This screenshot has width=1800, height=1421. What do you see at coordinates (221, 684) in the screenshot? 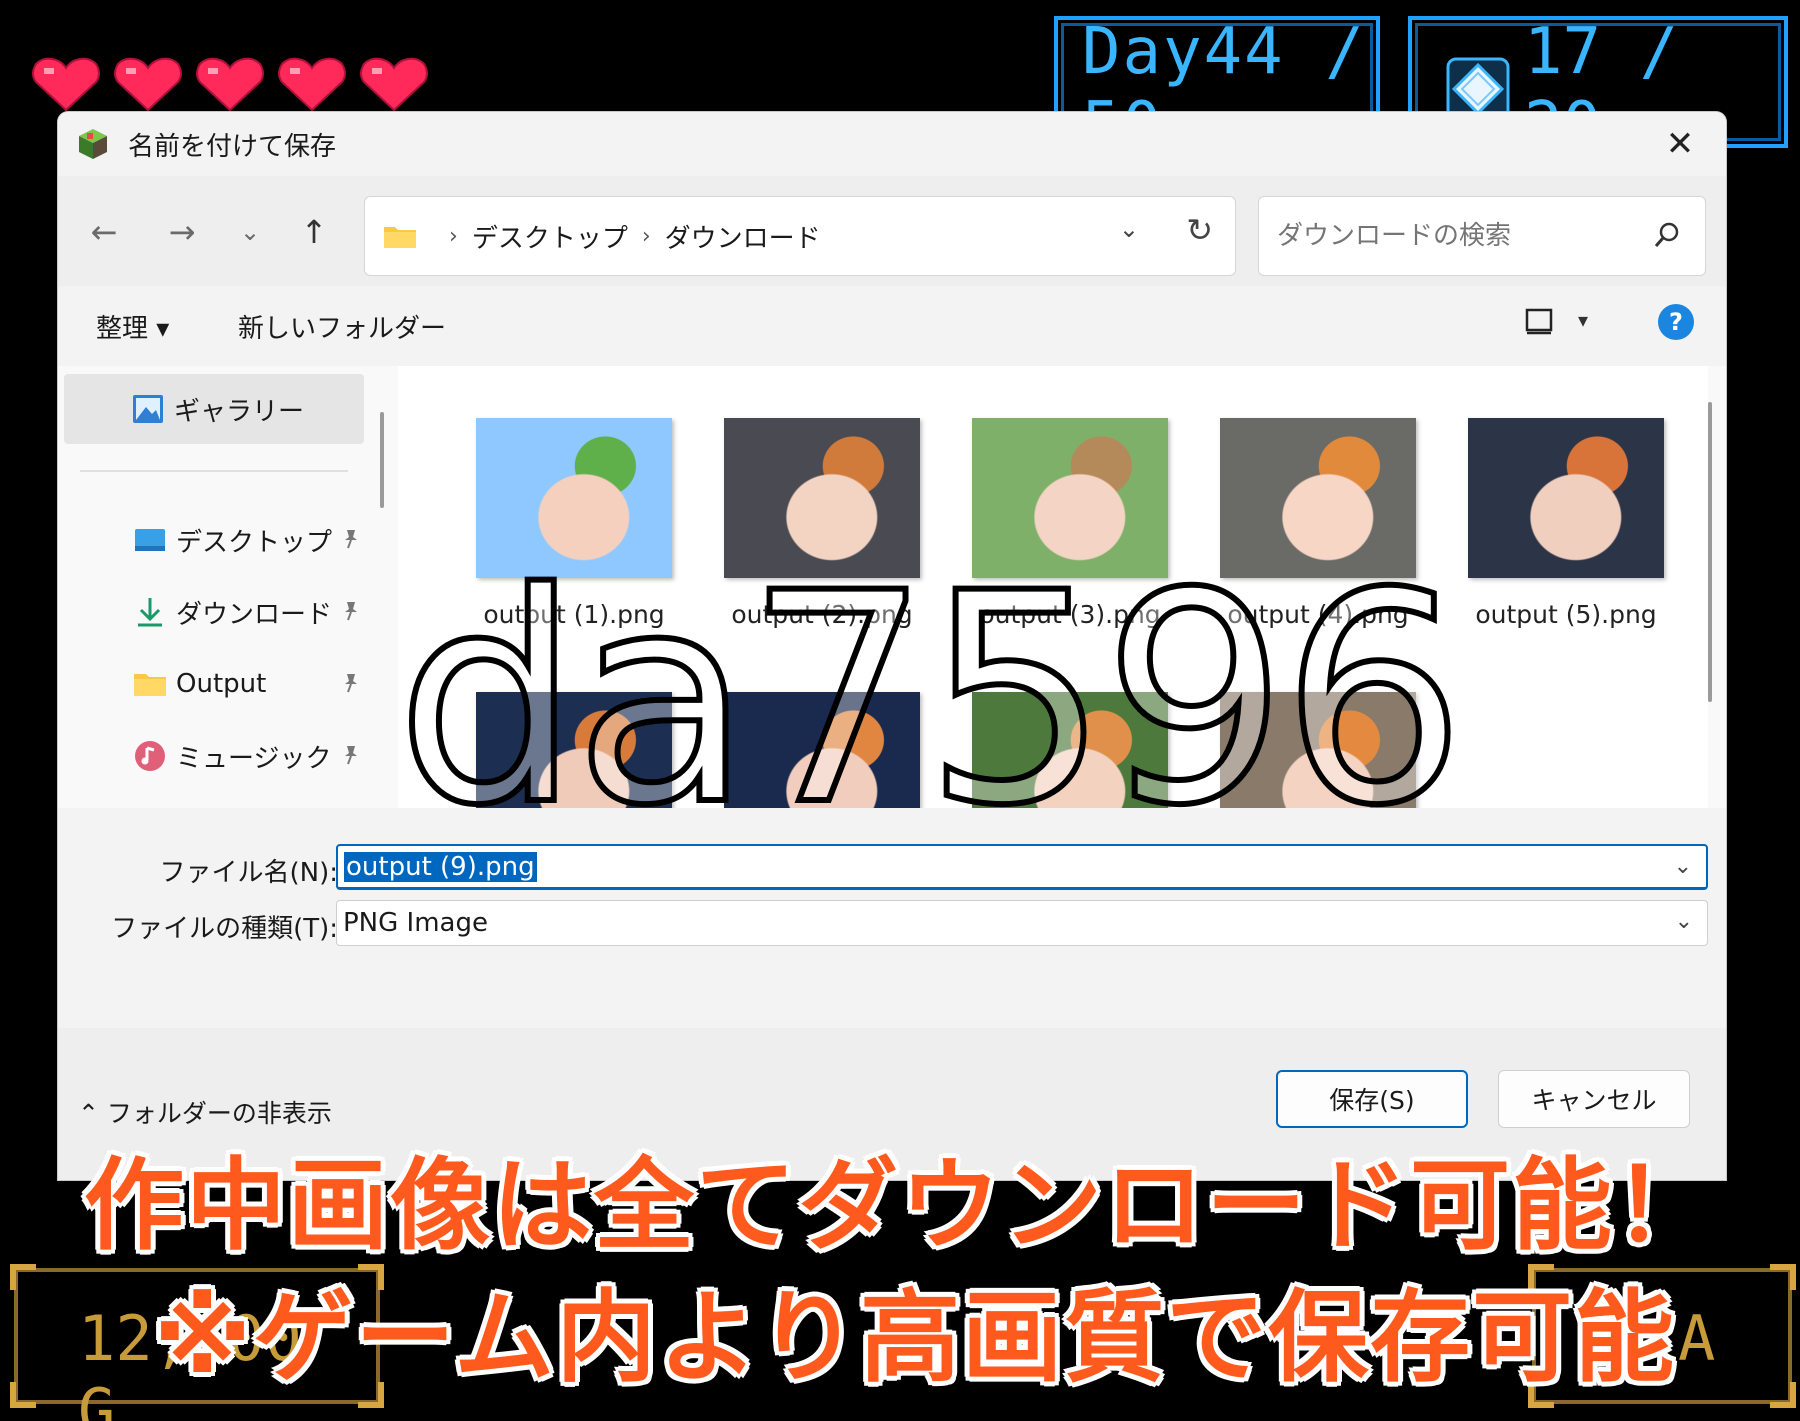
I see `sidebar-item-label: Output` at bounding box center [221, 684].